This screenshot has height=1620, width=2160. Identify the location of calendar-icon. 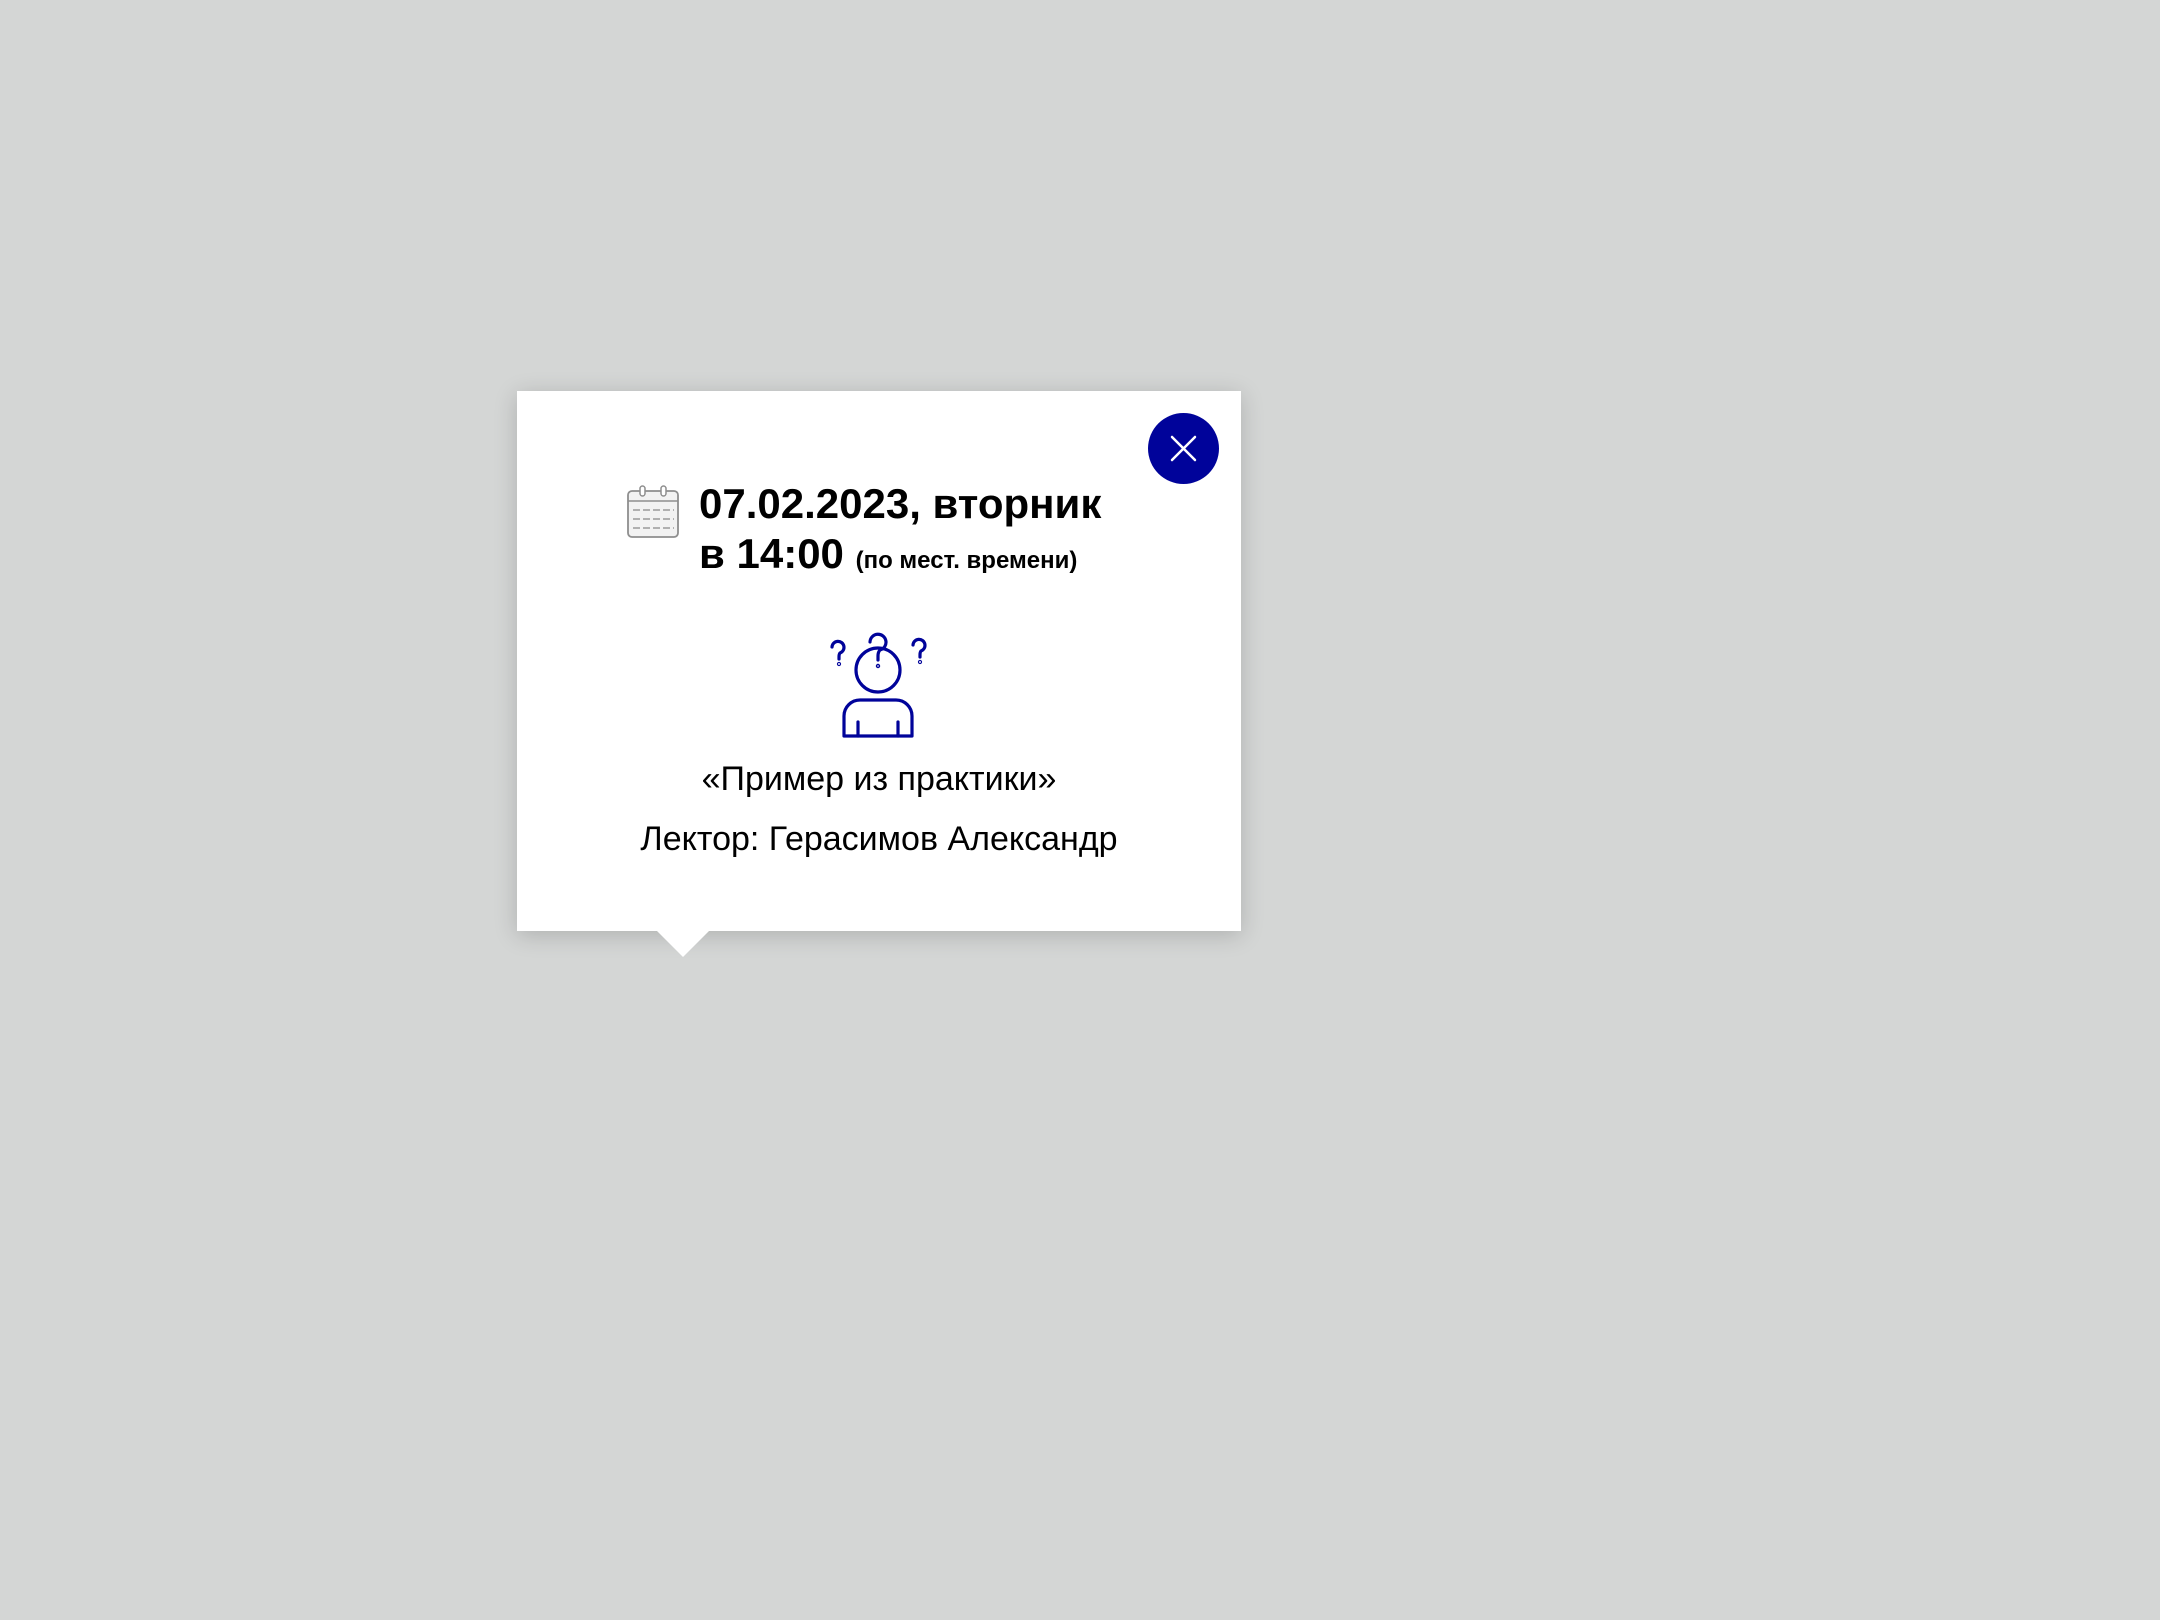
(653, 511).